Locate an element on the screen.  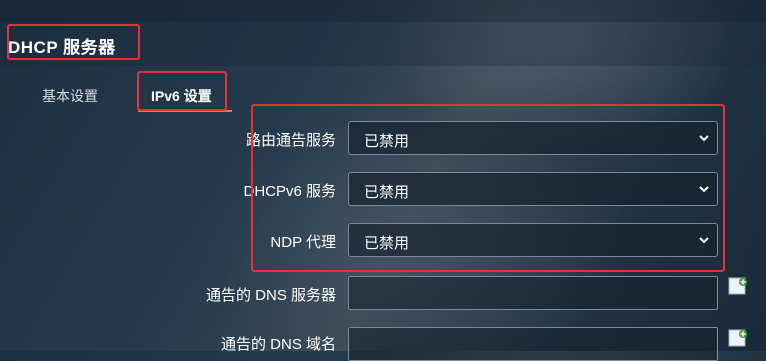
highlight-box-title is located at coordinates (73, 42).